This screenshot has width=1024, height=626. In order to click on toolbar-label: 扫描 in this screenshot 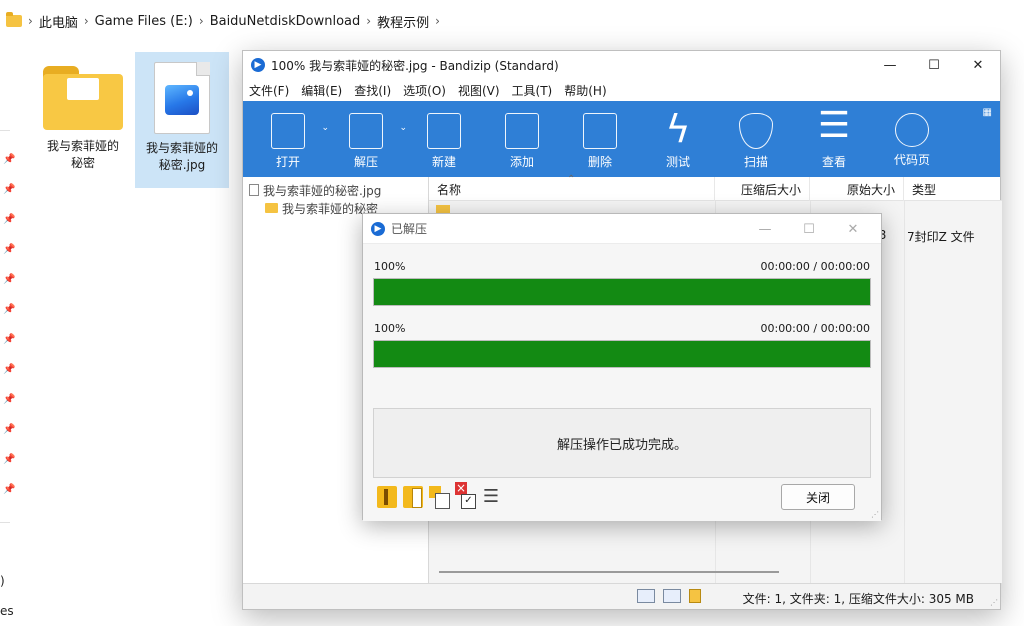, I will do `click(755, 162)`.